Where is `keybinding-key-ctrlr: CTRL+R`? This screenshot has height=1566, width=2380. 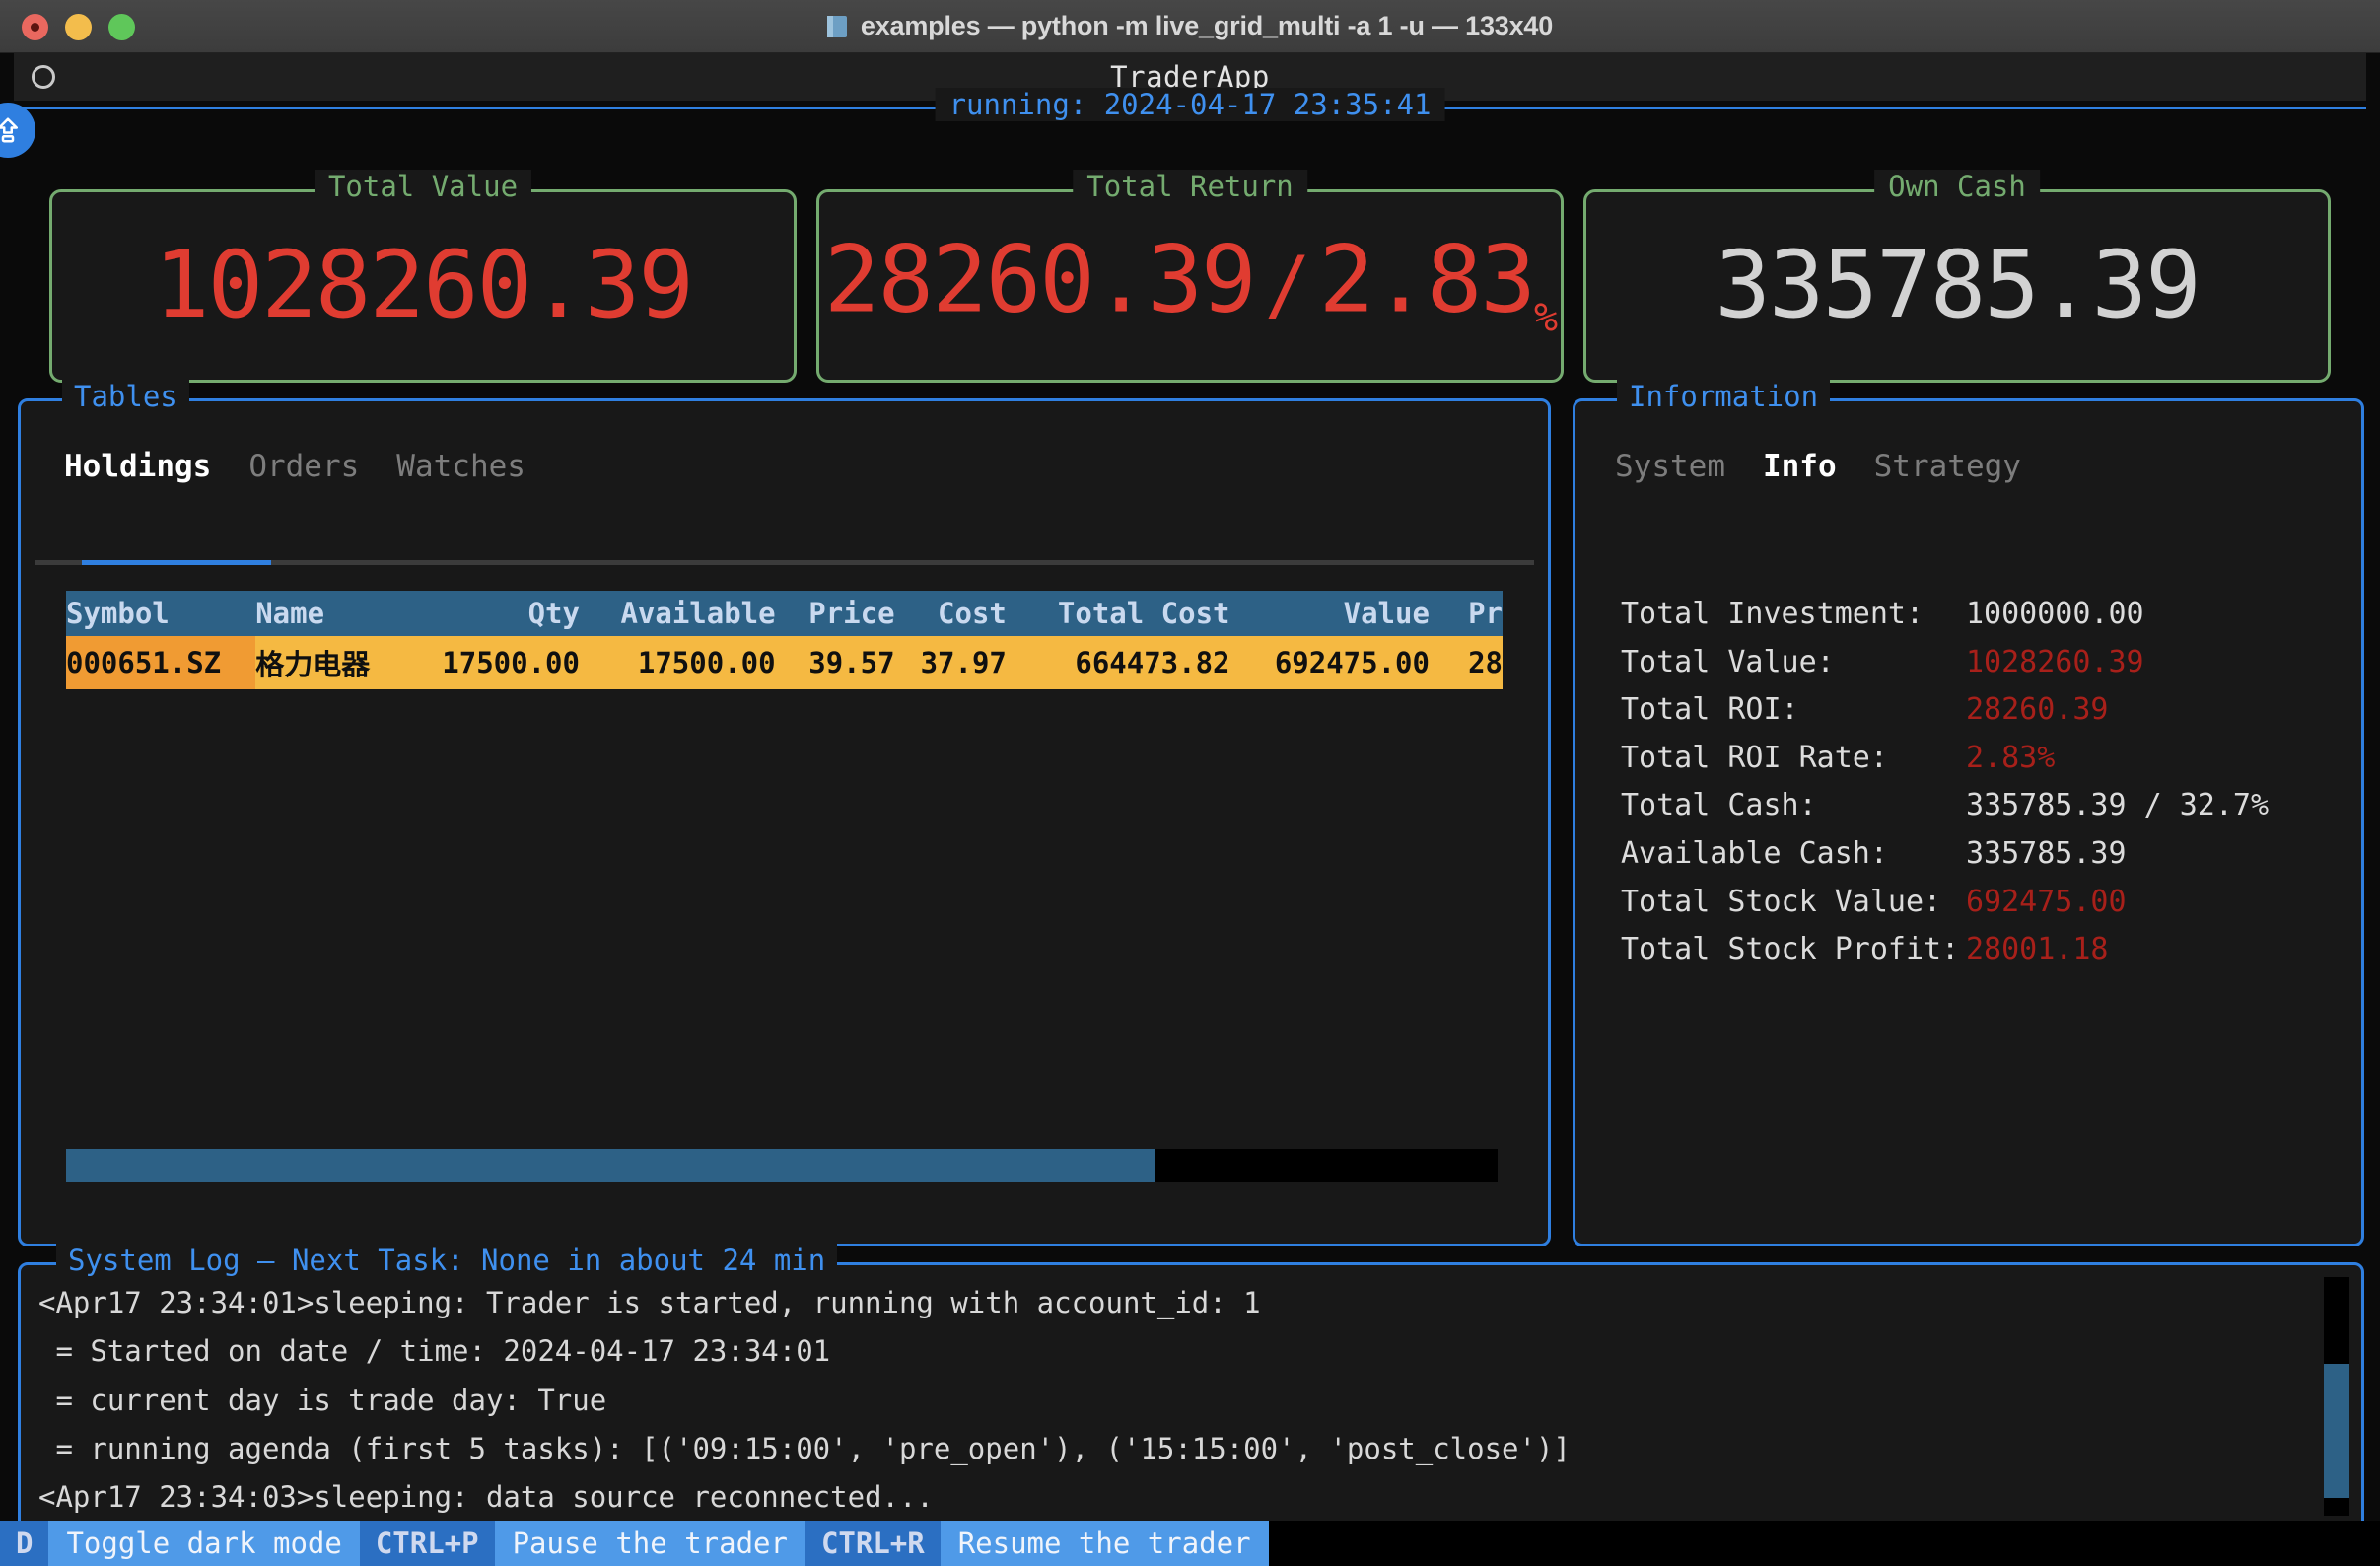
keybinding-key-ctrlr: CTRL+R is located at coordinates (873, 1543).